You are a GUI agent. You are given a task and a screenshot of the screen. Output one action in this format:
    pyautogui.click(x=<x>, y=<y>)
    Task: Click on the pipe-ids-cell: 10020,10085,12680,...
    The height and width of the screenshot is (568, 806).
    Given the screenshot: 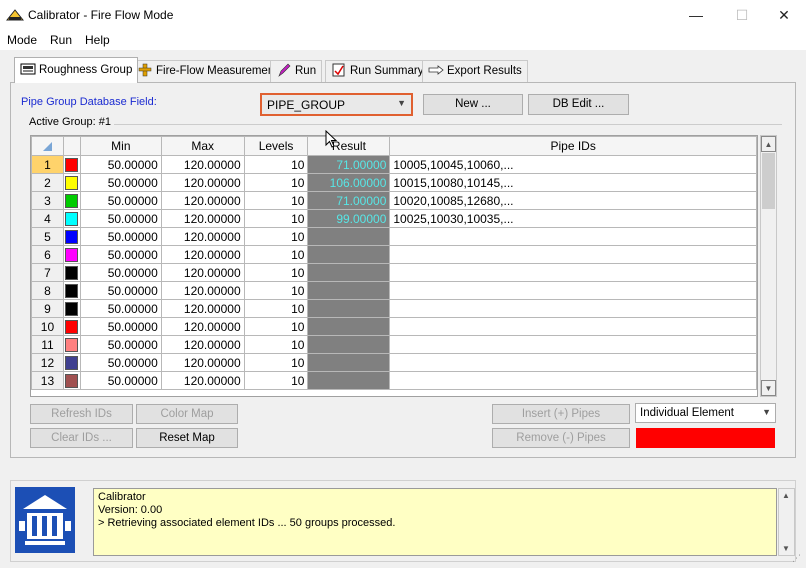 What is the action you would take?
    pyautogui.click(x=573, y=200)
    